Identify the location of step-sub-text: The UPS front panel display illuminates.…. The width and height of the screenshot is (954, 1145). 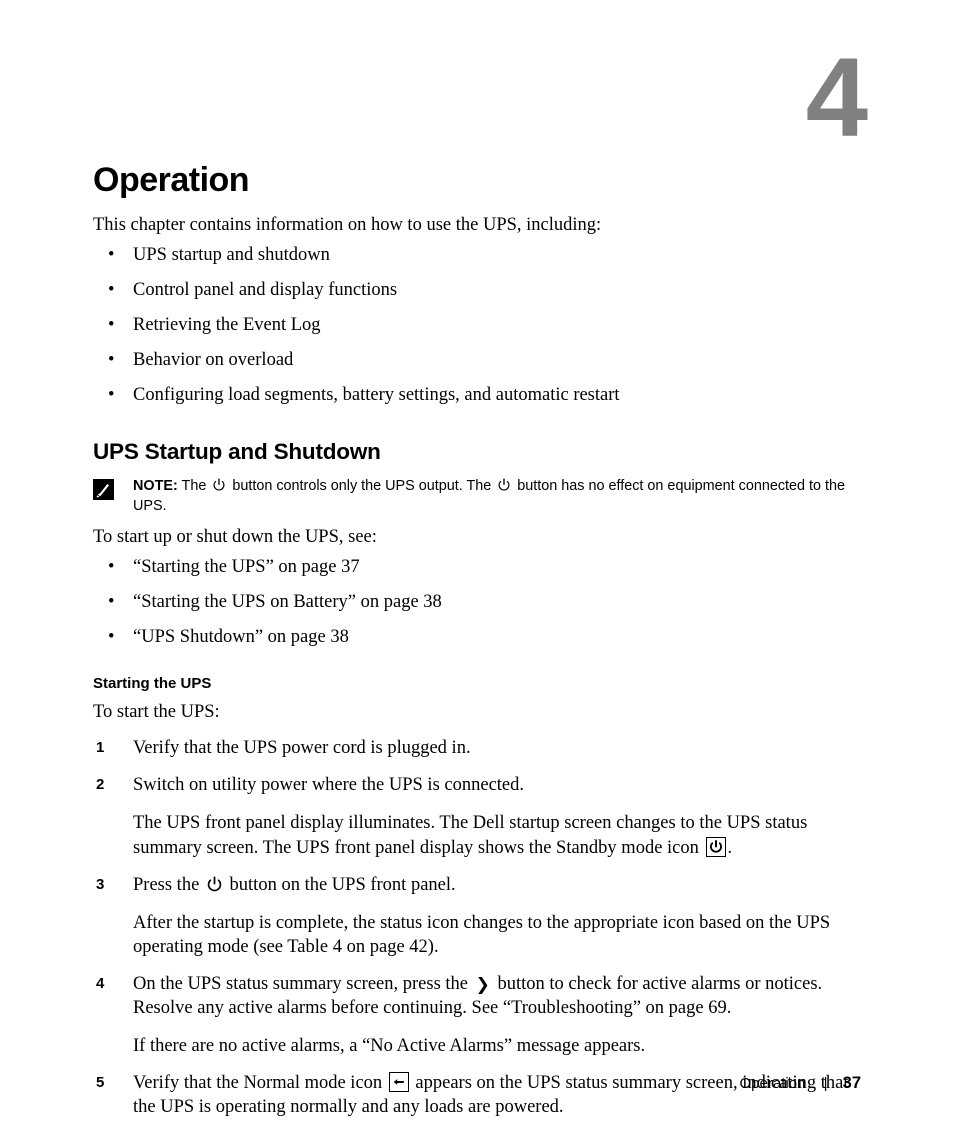
(494, 835).